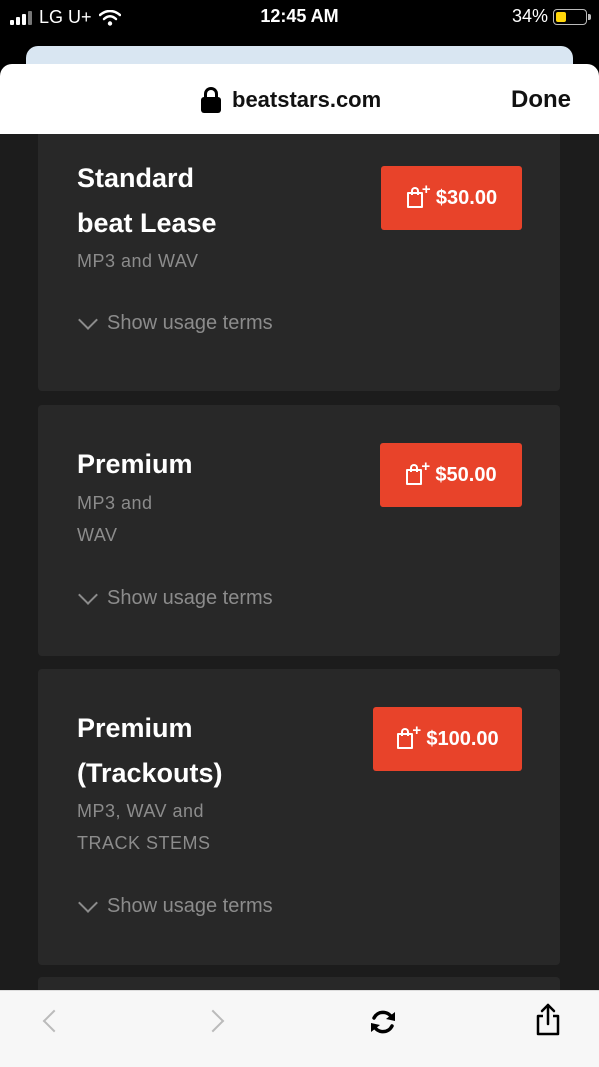 Image resolution: width=599 pixels, height=1067 pixels. Describe the element at coordinates (211, 100) in the screenshot. I see `lock-icon` at that location.